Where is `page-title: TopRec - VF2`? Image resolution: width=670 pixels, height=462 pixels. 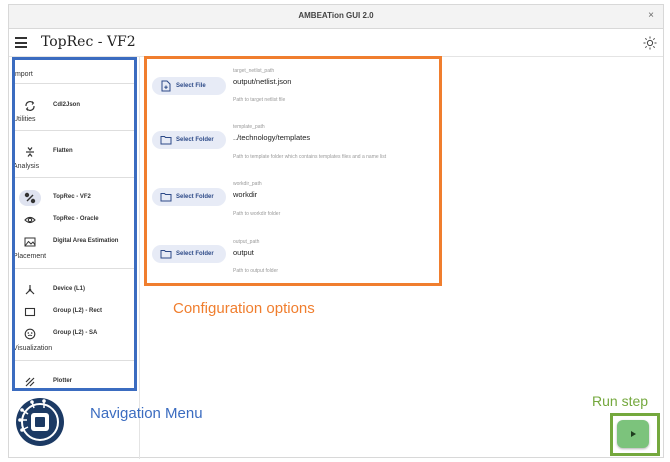 page-title: TopRec - VF2 is located at coordinates (88, 42).